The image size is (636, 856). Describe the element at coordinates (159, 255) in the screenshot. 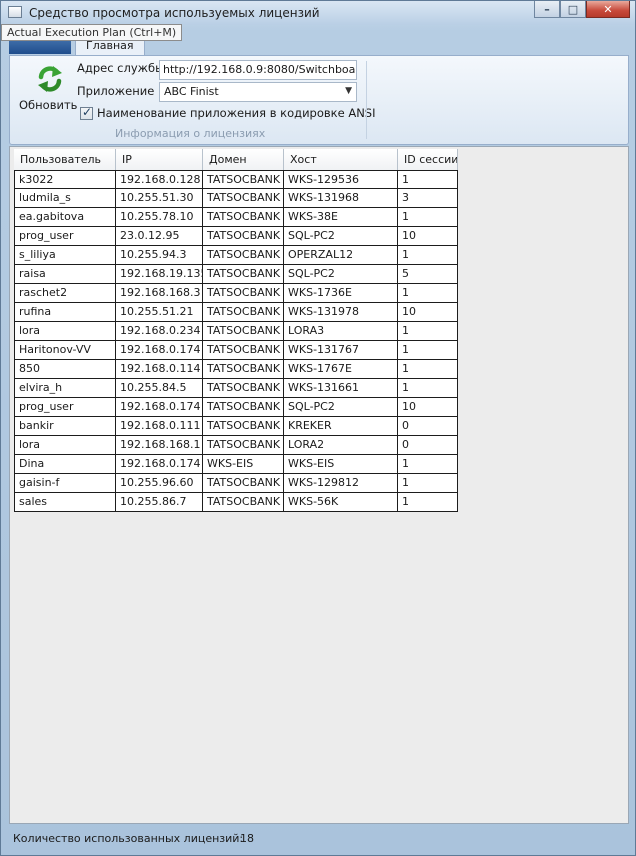

I see `table-cell: 10.255.94.3` at that location.